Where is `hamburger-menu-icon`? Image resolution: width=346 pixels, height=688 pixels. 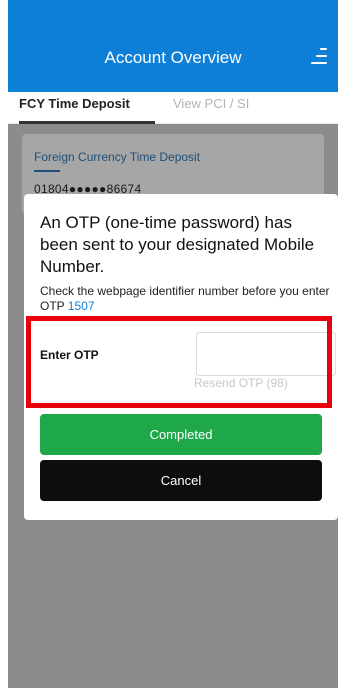
hamburger-menu-icon is located at coordinates (319, 56).